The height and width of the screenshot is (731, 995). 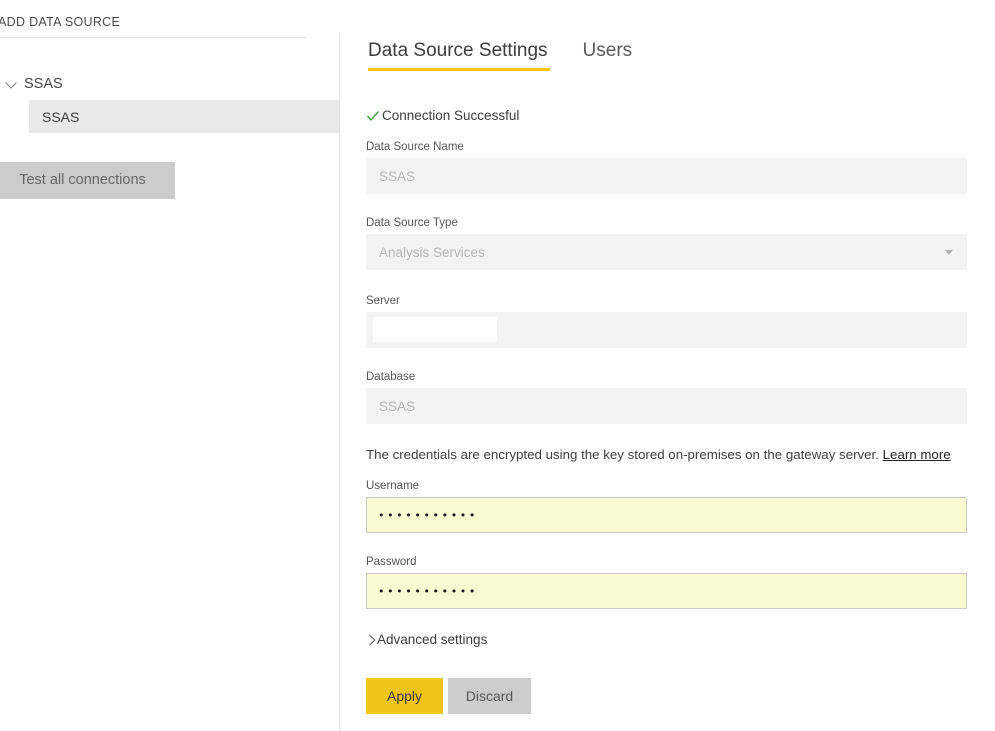 What do you see at coordinates (451, 115) in the screenshot?
I see `connection-status-label: Connection Successful` at bounding box center [451, 115].